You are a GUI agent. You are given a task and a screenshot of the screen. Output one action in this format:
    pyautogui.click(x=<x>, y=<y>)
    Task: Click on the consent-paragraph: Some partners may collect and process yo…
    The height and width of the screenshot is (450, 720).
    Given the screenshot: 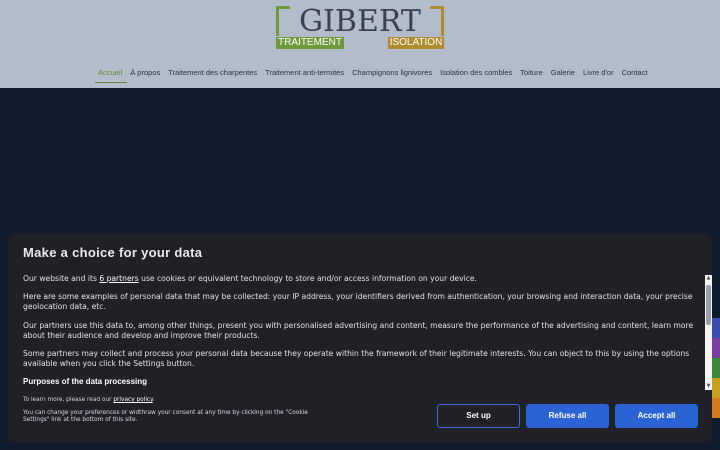 What is the action you would take?
    pyautogui.click(x=356, y=359)
    